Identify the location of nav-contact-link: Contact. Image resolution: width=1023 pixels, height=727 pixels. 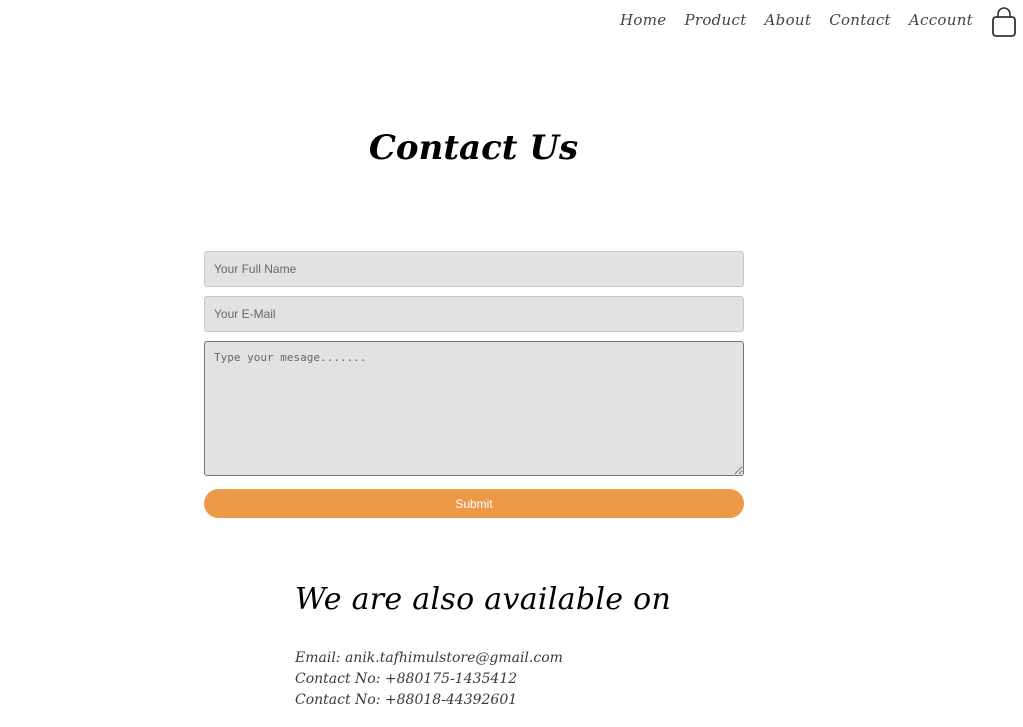
(860, 20).